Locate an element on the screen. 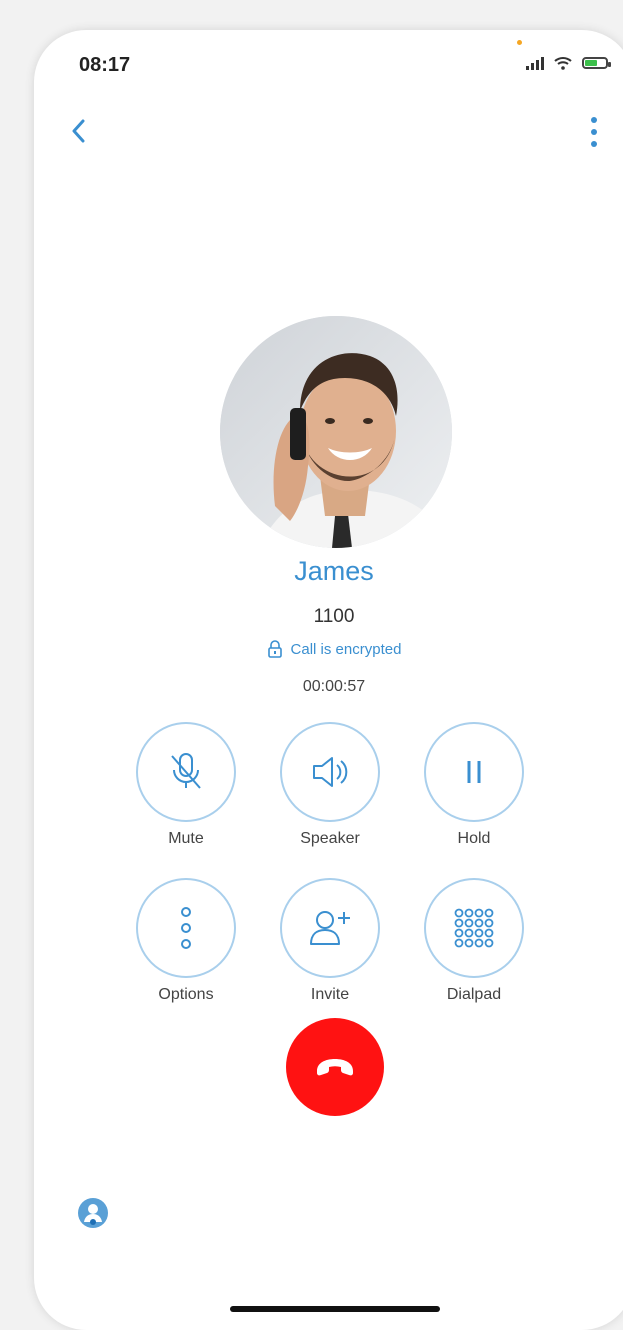  speaker-button: Speaker is located at coordinates (330, 785).